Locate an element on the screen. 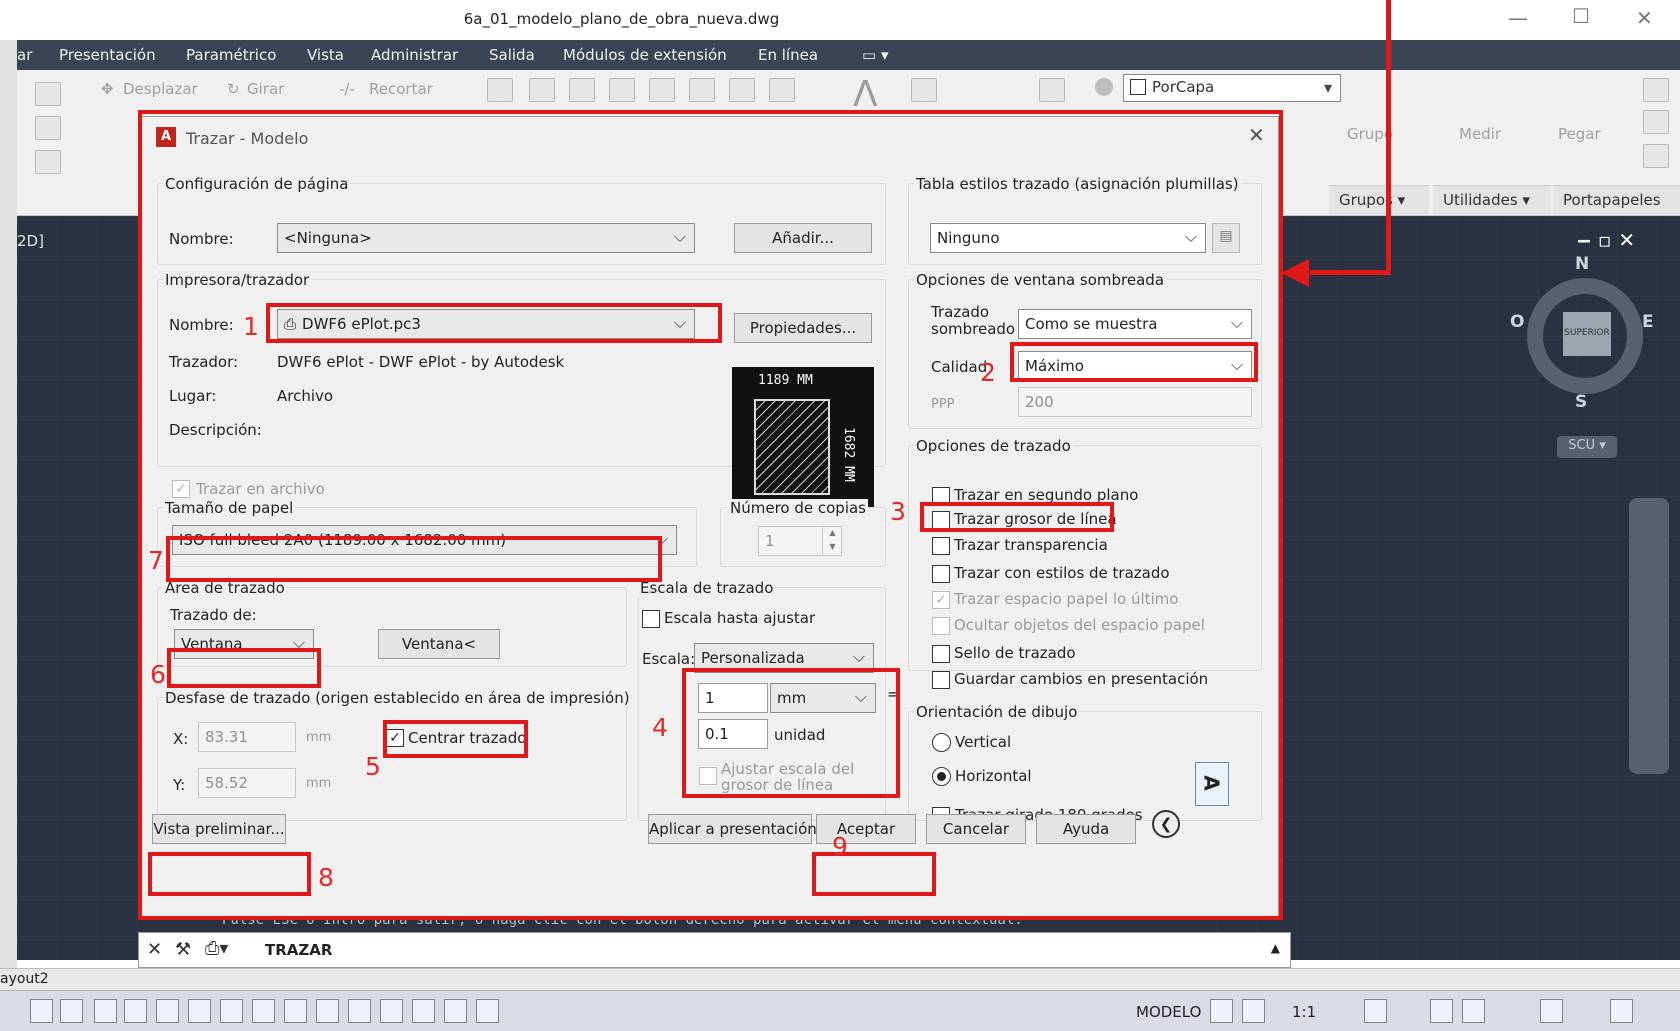  menu-item-presentacion: Presentación is located at coordinates (107, 55).